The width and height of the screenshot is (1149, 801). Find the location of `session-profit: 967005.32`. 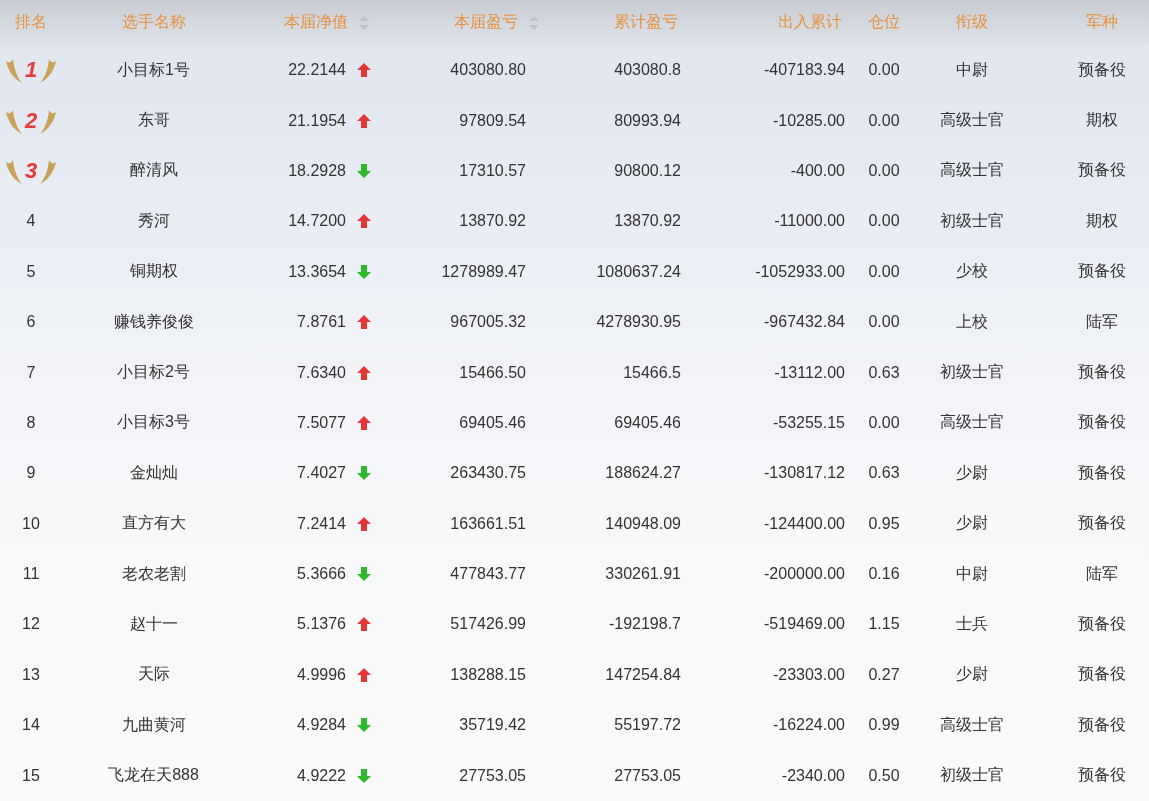

session-profit: 967005.32 is located at coordinates (488, 322).